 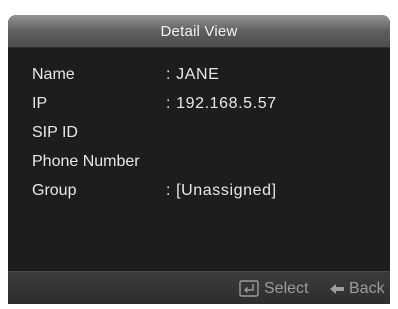 What do you see at coordinates (286, 288) in the screenshot?
I see `select-label: Select` at bounding box center [286, 288].